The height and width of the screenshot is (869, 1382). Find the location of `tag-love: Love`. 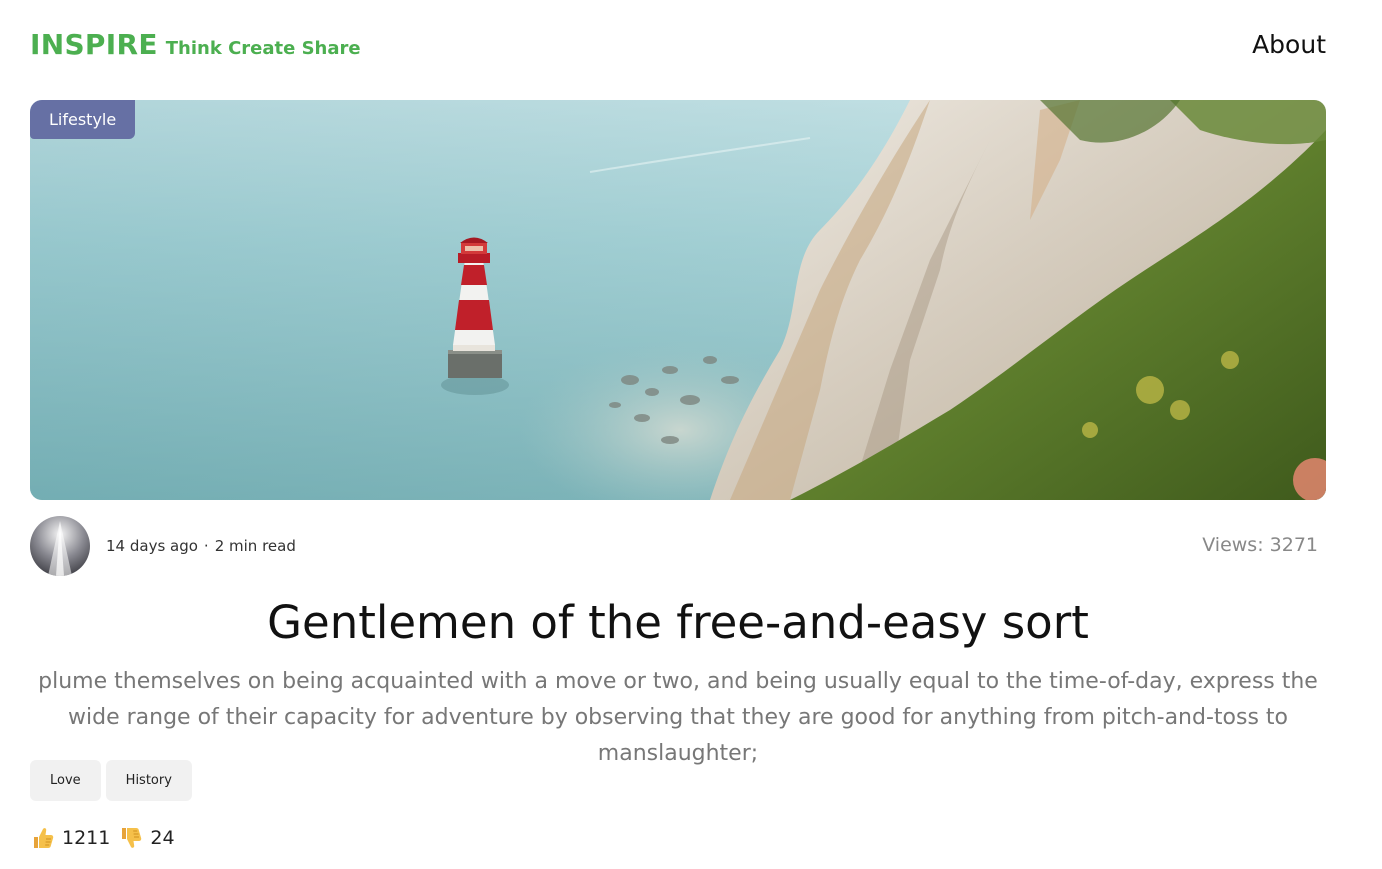

tag-love: Love is located at coordinates (65, 780).